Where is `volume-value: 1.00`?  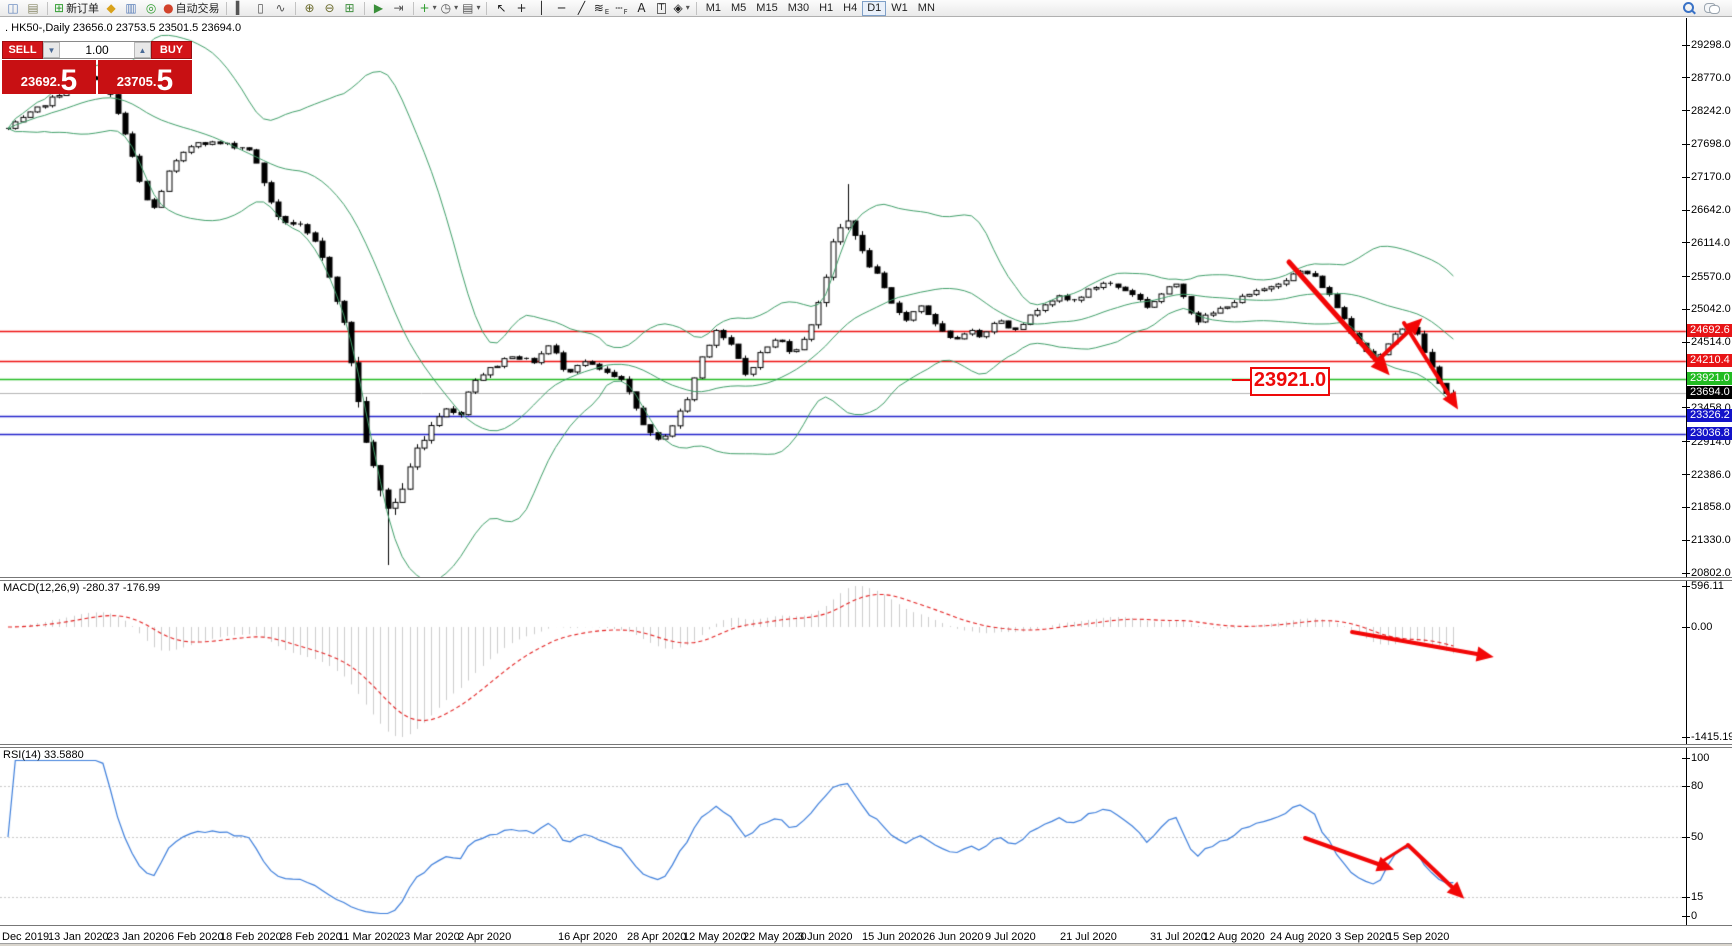 volume-value: 1.00 is located at coordinates (97, 50).